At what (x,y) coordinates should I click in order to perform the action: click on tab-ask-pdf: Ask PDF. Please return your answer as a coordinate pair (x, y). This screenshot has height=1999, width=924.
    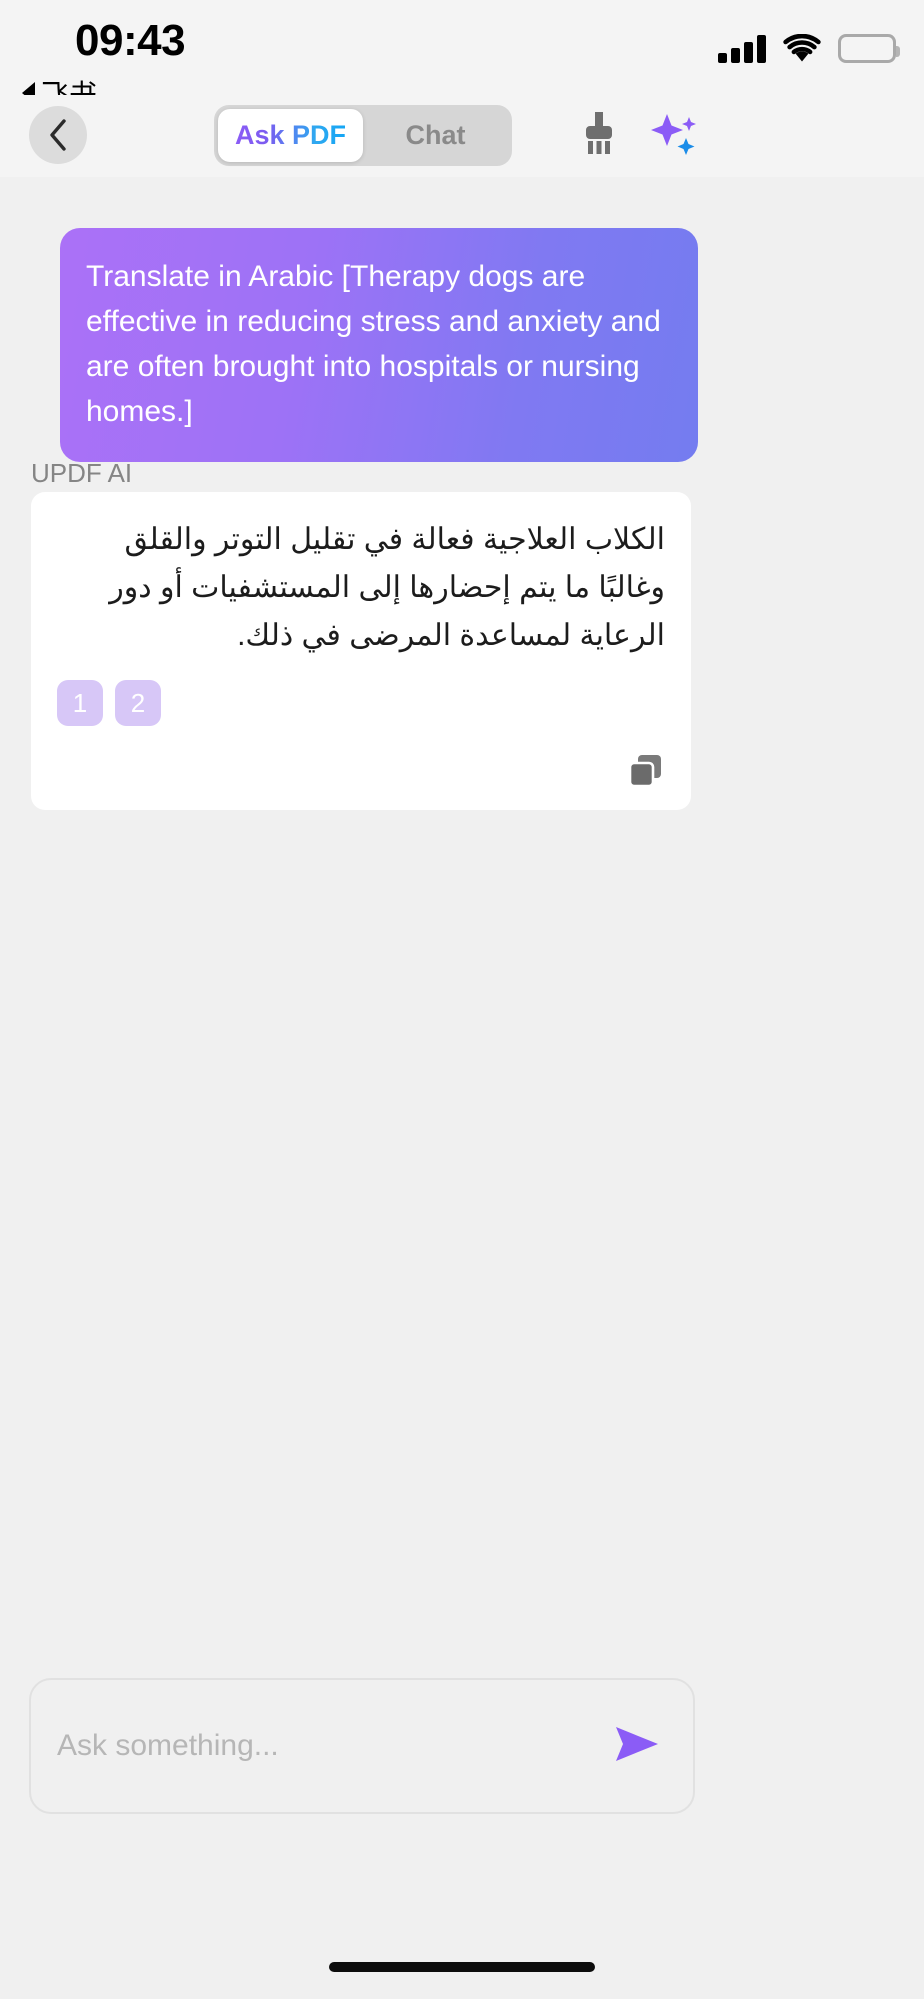
    Looking at the image, I should click on (290, 135).